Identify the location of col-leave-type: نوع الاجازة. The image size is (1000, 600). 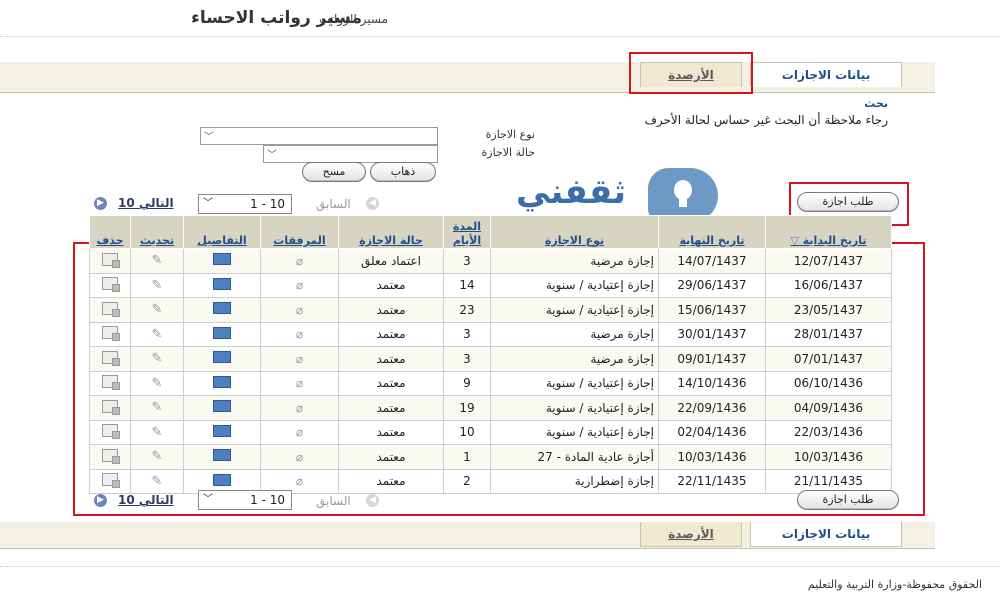
(574, 232).